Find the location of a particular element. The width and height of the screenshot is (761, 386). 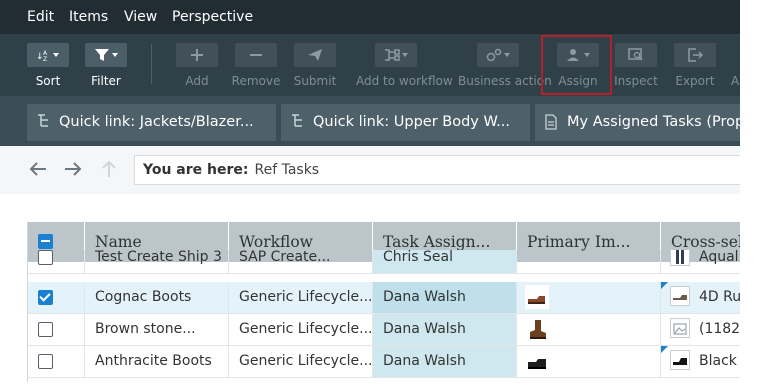

export-label: Export is located at coordinates (695, 81).